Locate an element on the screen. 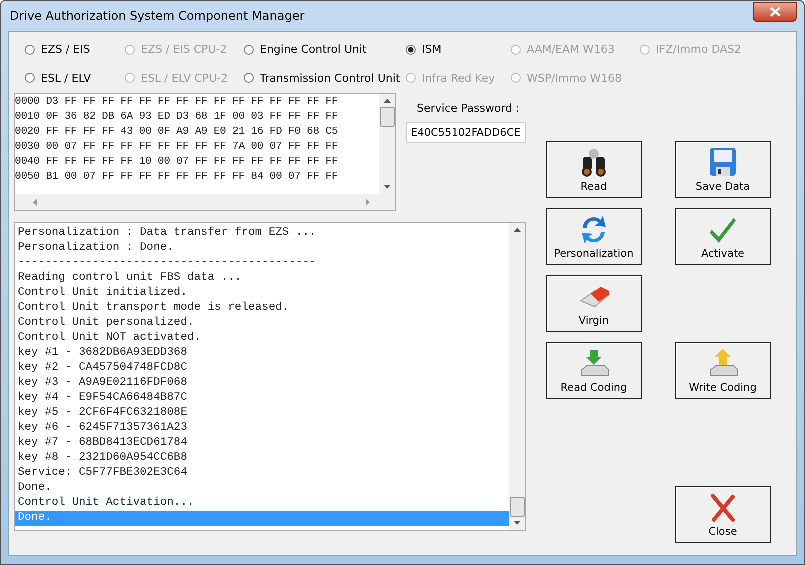  action-button: Activate is located at coordinates (723, 236).